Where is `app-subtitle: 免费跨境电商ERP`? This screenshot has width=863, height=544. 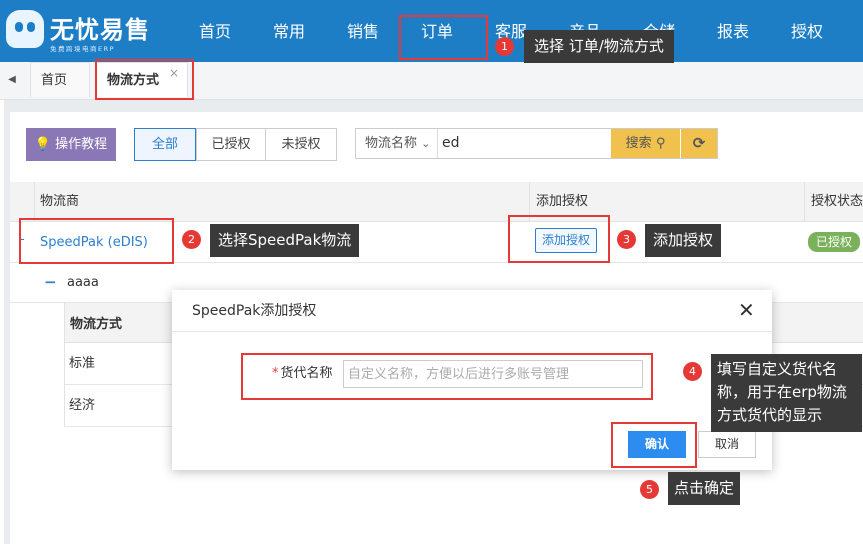 app-subtitle: 免费跨境电商ERP is located at coordinates (83, 49).